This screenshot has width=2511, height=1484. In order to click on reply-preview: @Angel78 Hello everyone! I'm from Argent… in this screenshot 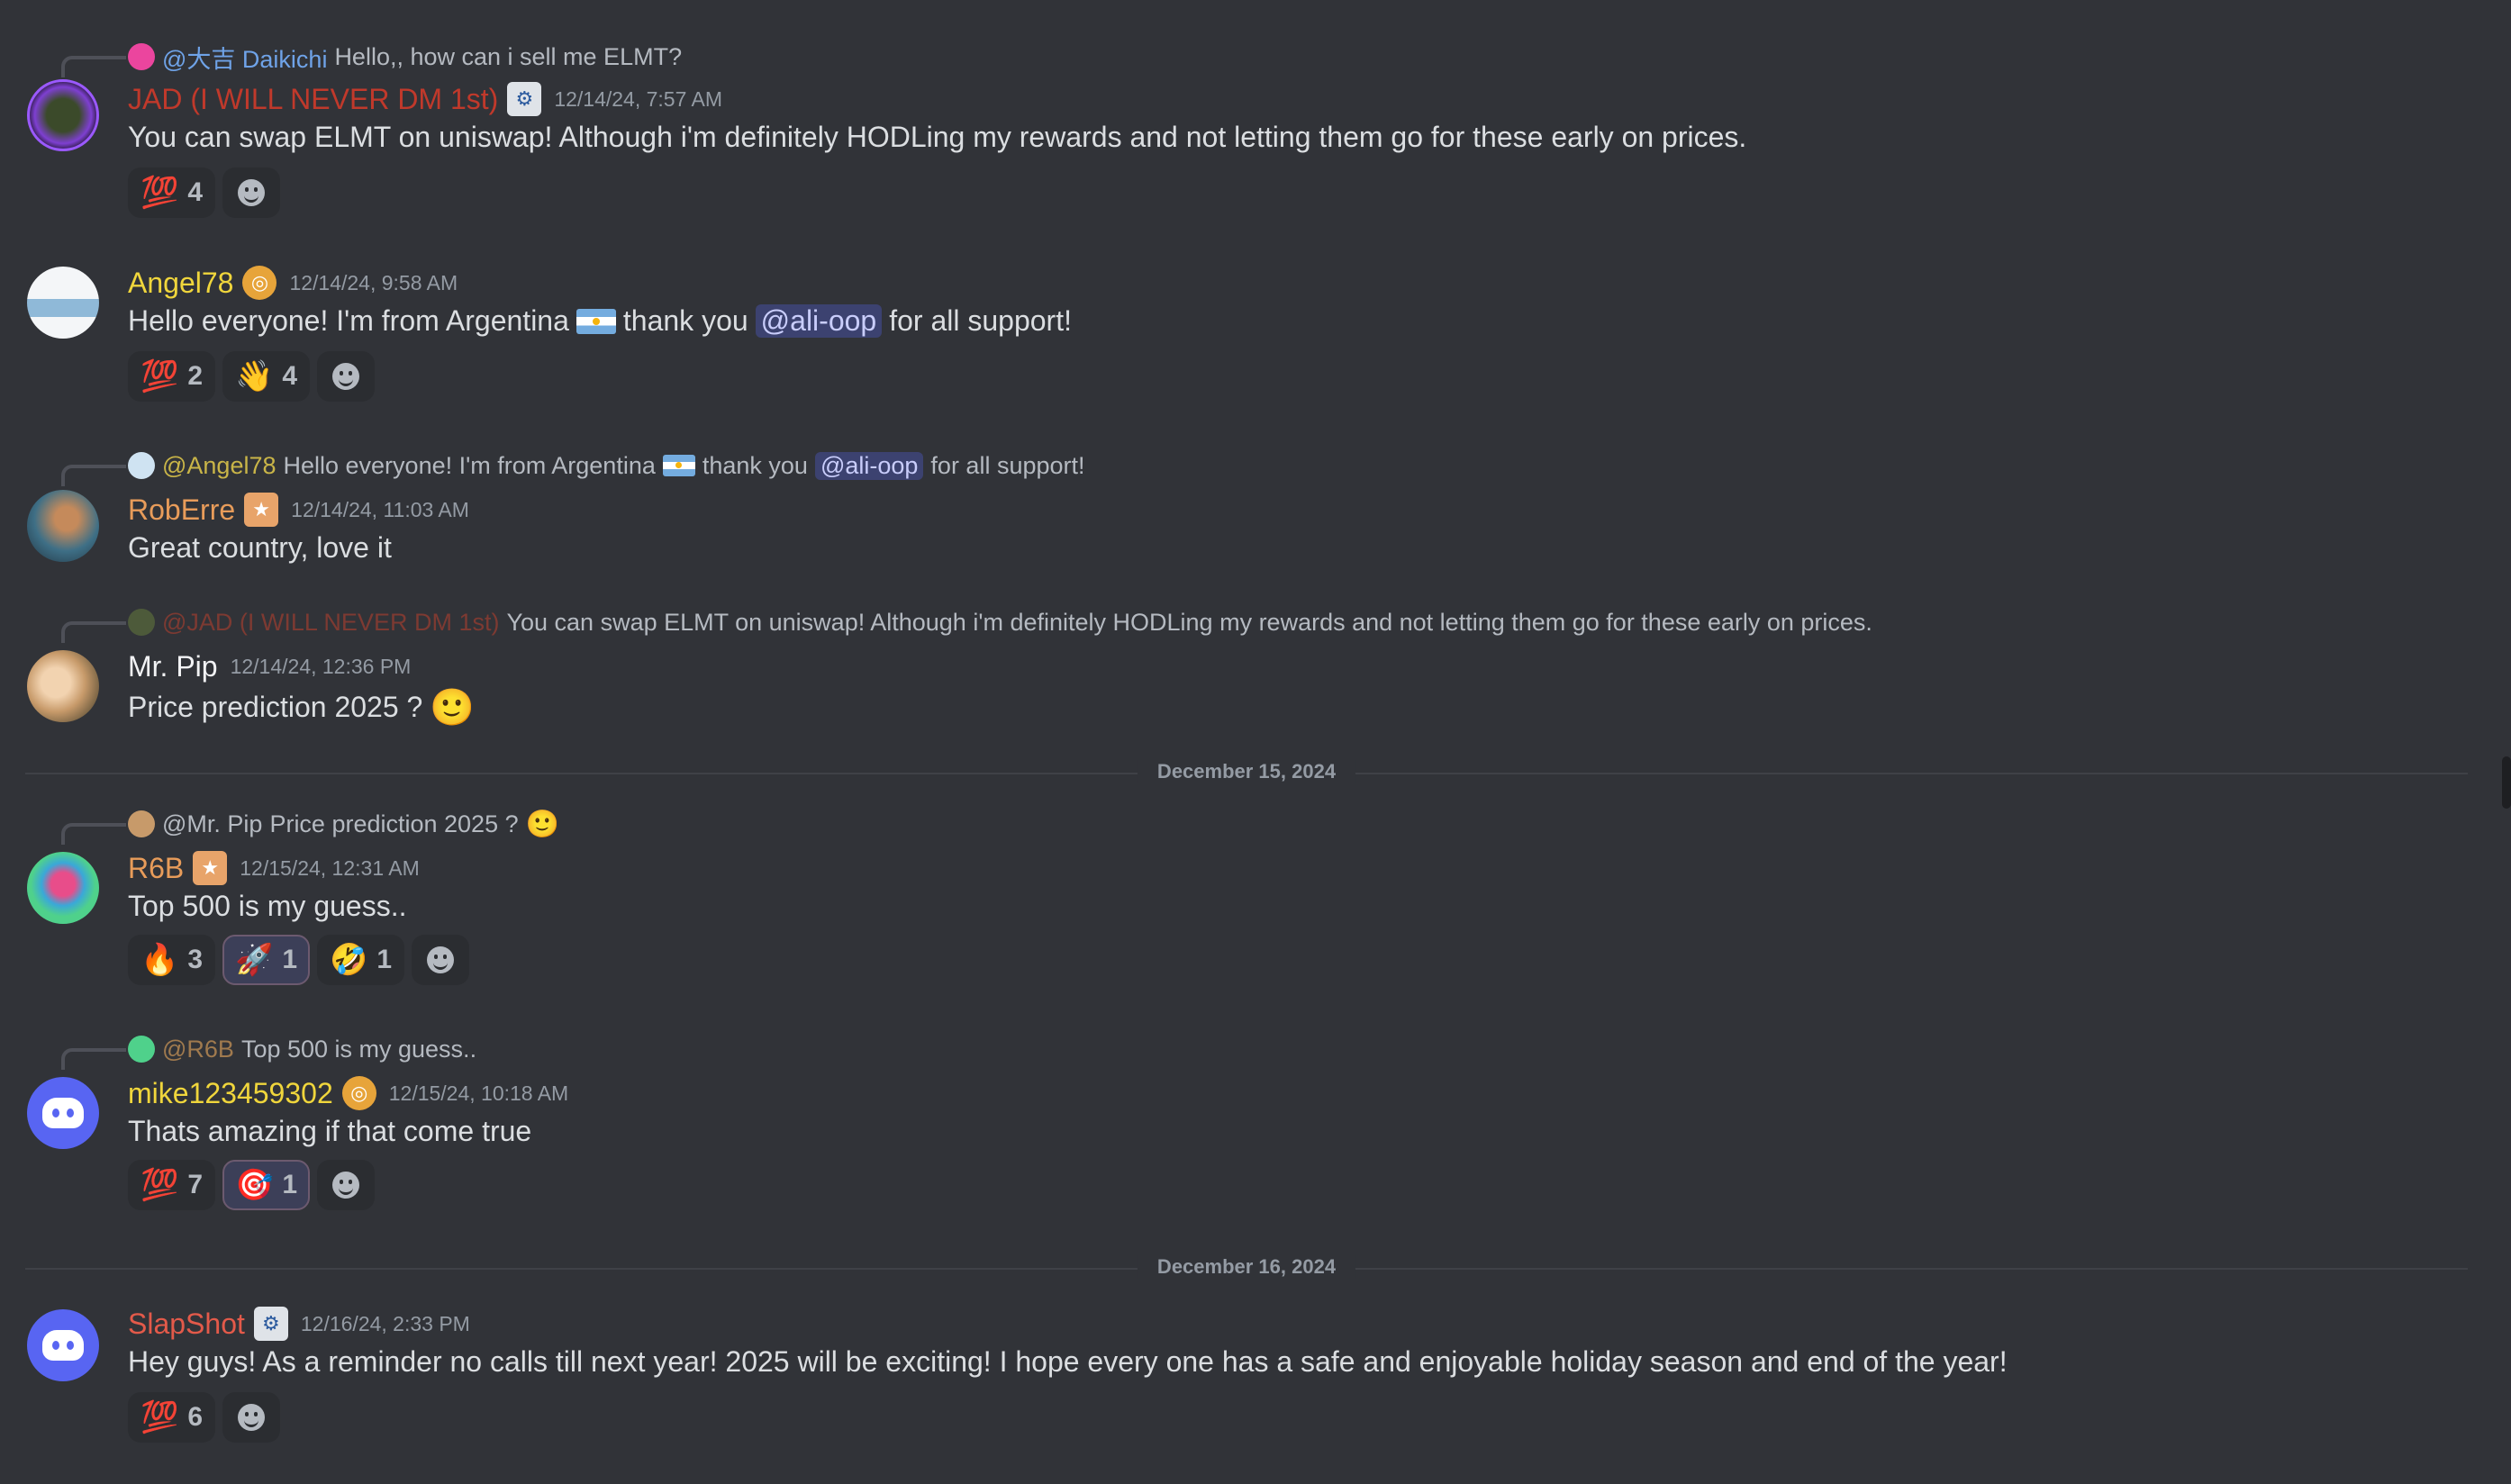, I will do `click(606, 465)`.